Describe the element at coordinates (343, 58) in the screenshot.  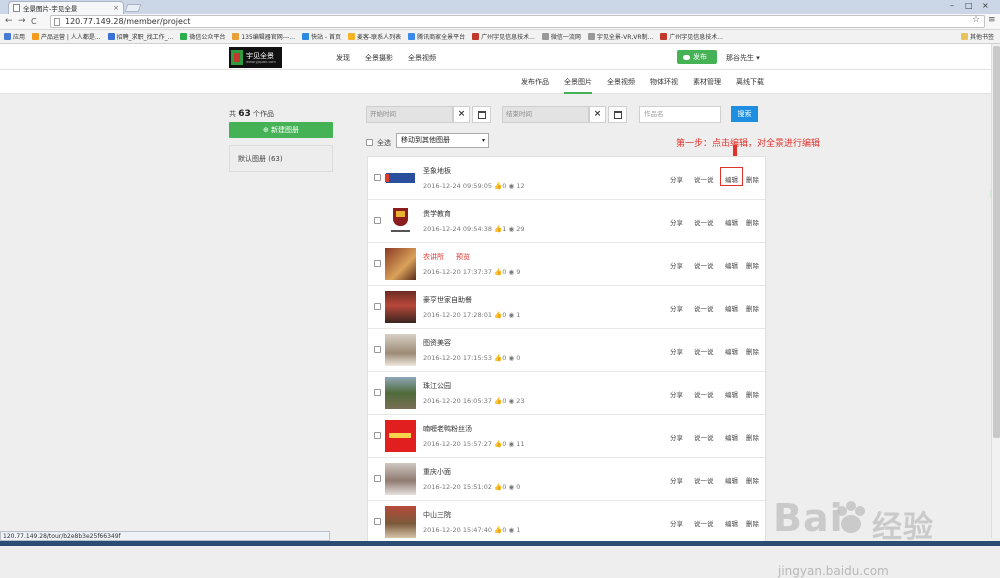
I see `nav-discover: 发现` at that location.